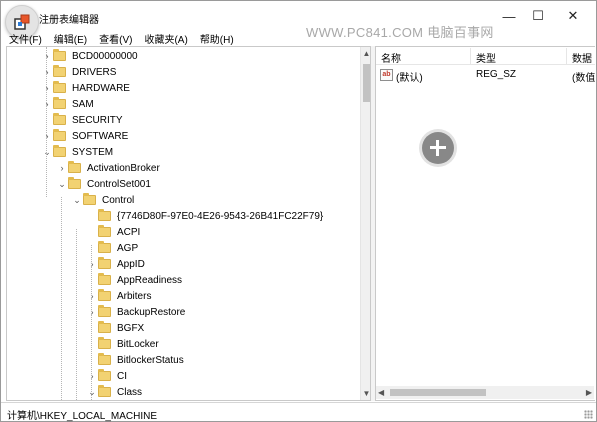  Describe the element at coordinates (588, 414) in the screenshot. I see `resize-grip-icon` at that location.